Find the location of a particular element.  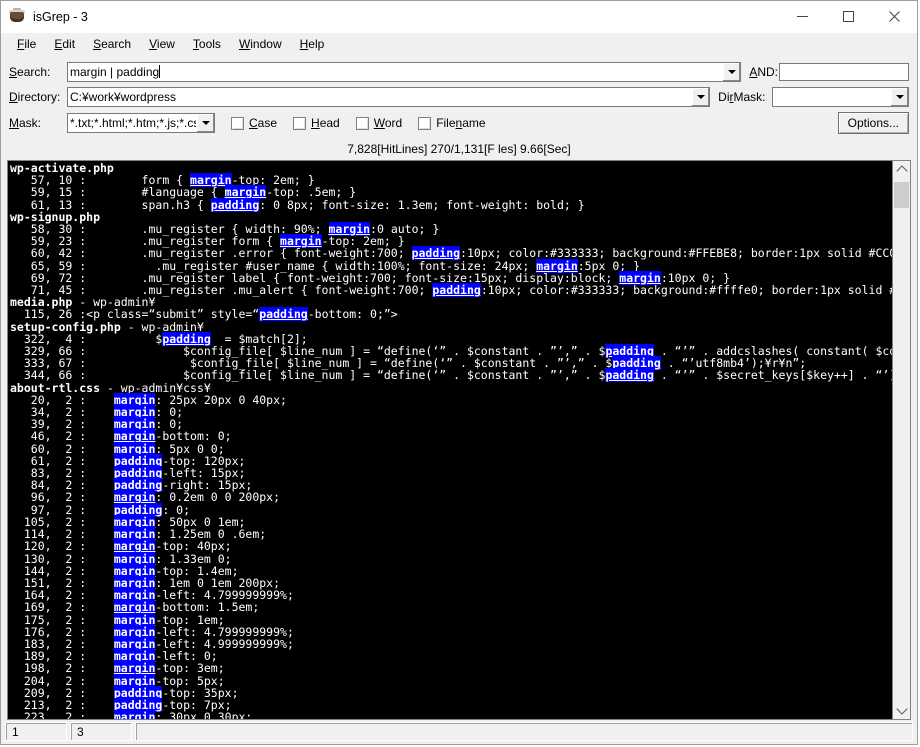

scrollbar-track is located at coordinates (901, 440).